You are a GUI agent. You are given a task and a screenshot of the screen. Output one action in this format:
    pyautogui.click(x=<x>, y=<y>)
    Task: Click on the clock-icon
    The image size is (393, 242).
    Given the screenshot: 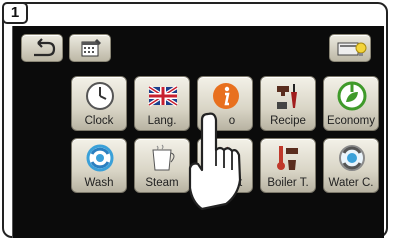 What is the action you would take?
    pyautogui.click(x=100, y=96)
    